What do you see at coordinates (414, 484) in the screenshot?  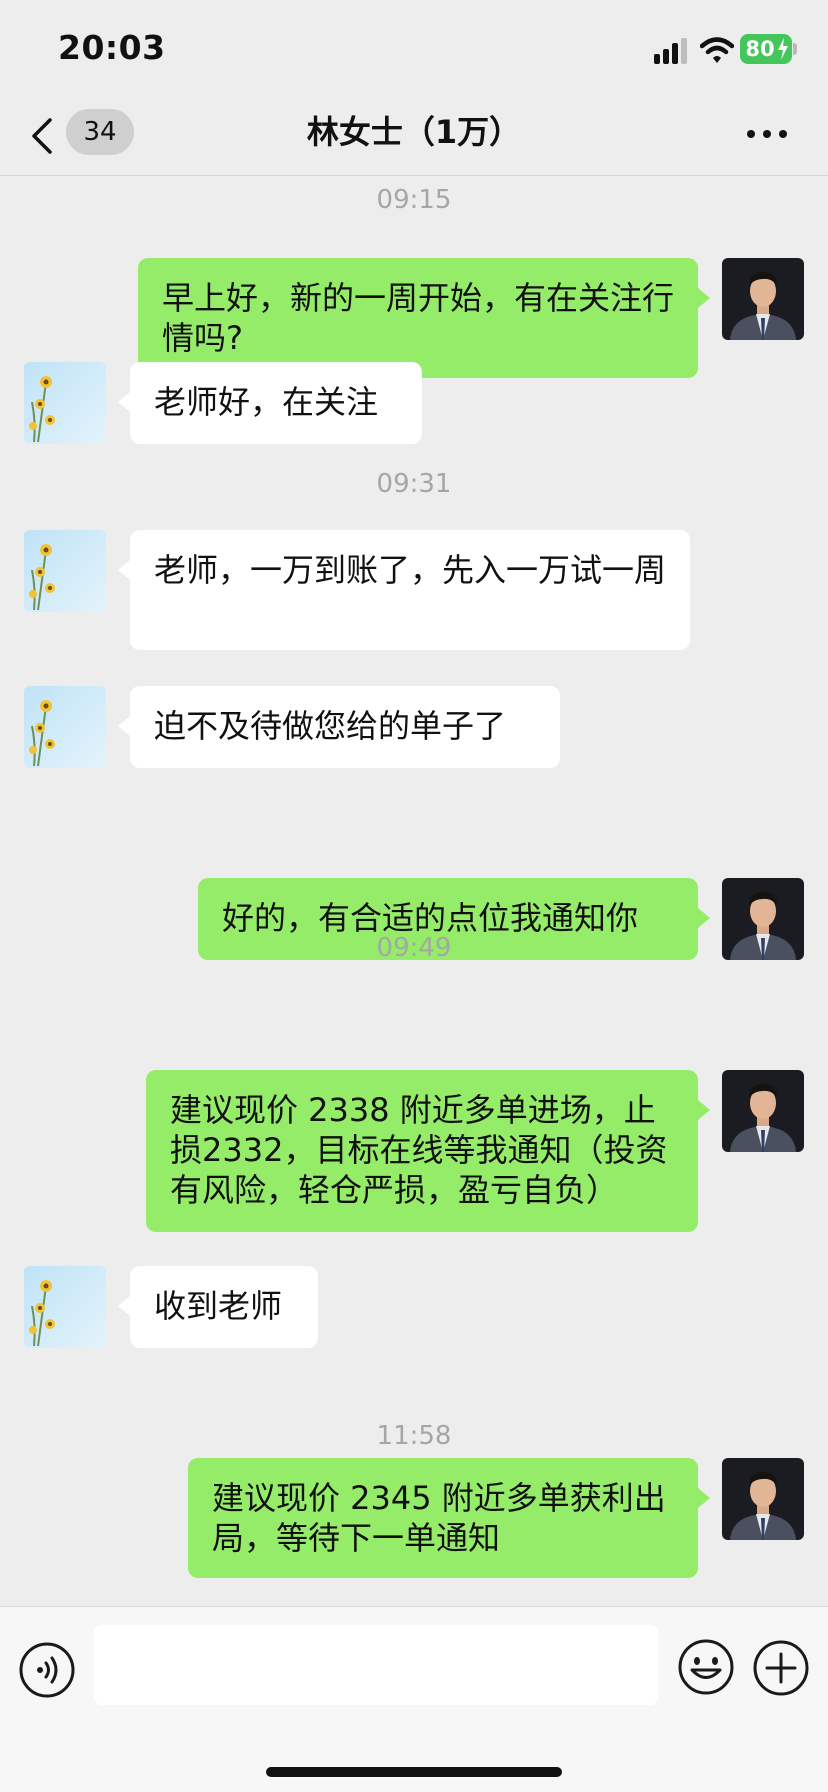 I see `timestamp: 09:31` at bounding box center [414, 484].